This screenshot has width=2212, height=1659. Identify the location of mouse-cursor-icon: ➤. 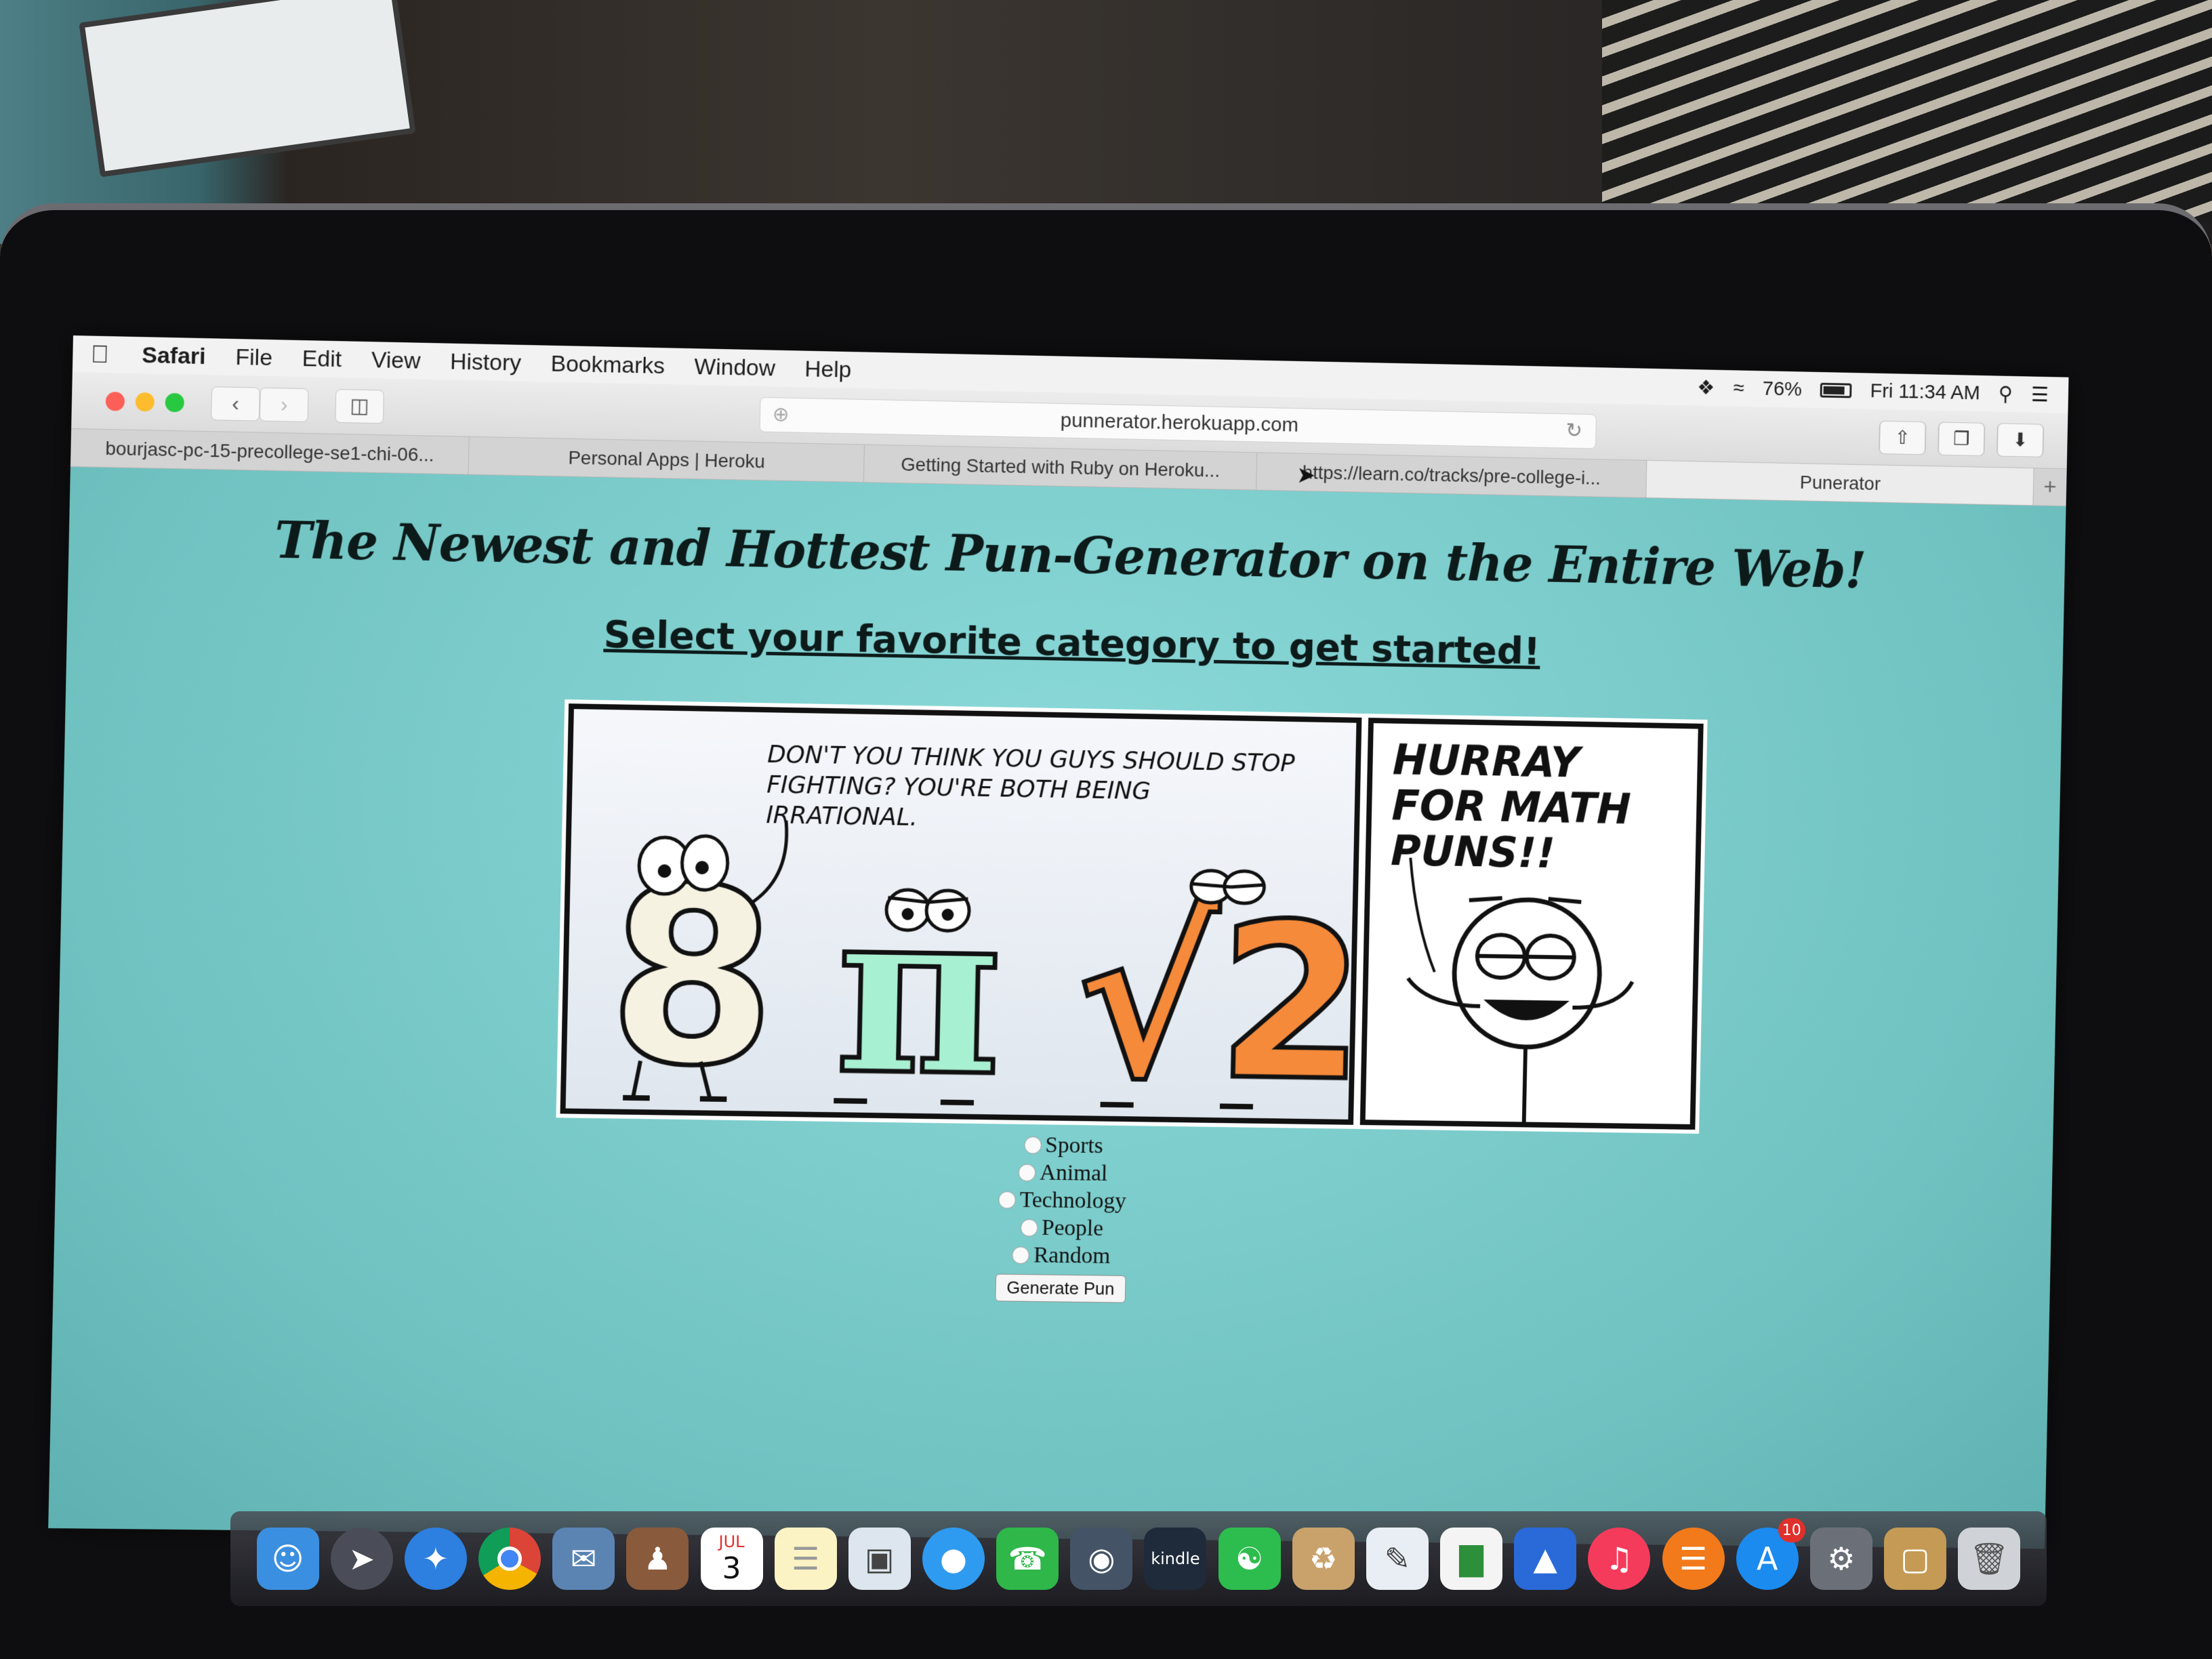
(1306, 475).